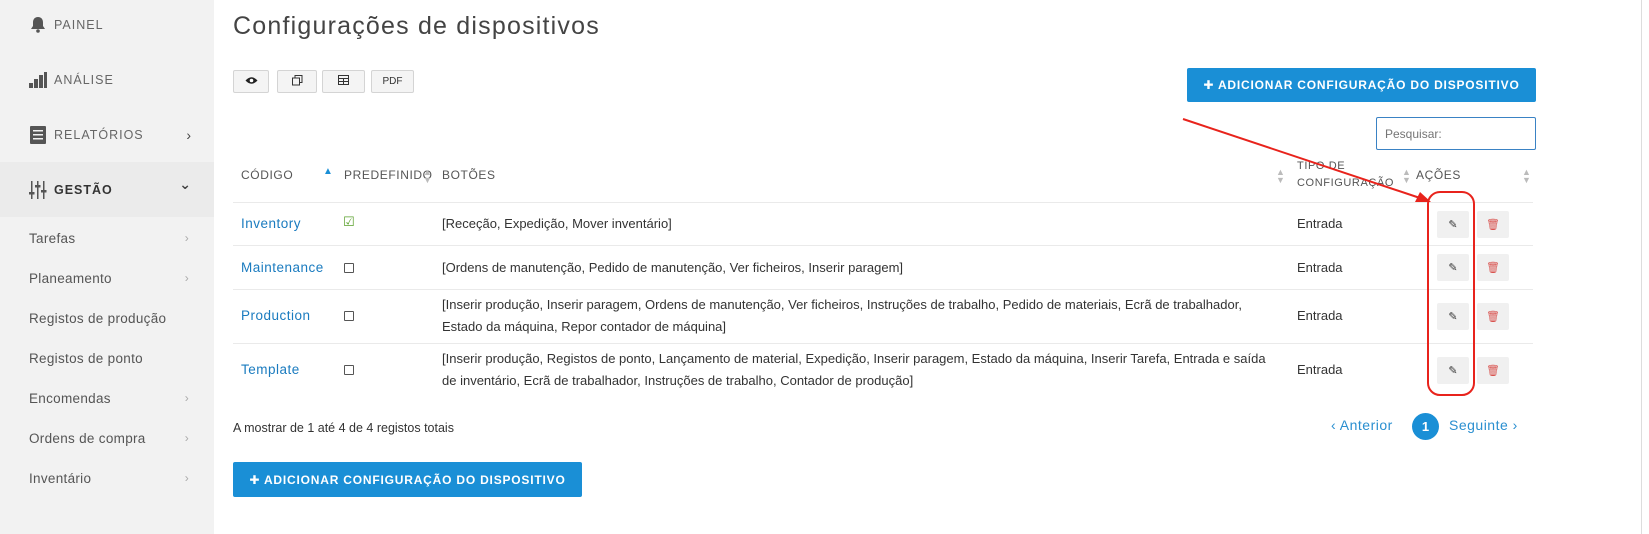 The width and height of the screenshot is (1649, 534). What do you see at coordinates (1361, 85) in the screenshot?
I see `add-device-config-button-top: ✚ ADICIONAR CONFIGURAÇÃO DO DISPOSITIVO` at bounding box center [1361, 85].